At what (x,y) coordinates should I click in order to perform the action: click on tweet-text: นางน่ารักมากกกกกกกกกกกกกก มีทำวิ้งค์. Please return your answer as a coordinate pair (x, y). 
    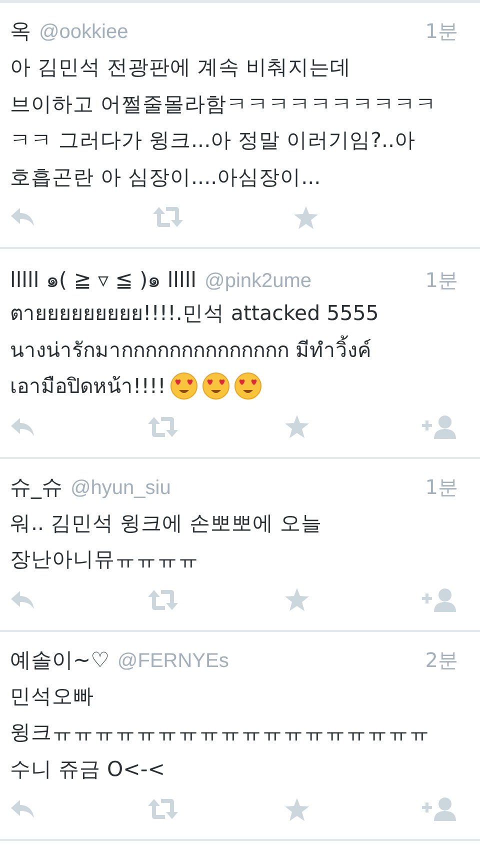
    Looking at the image, I should click on (191, 350).